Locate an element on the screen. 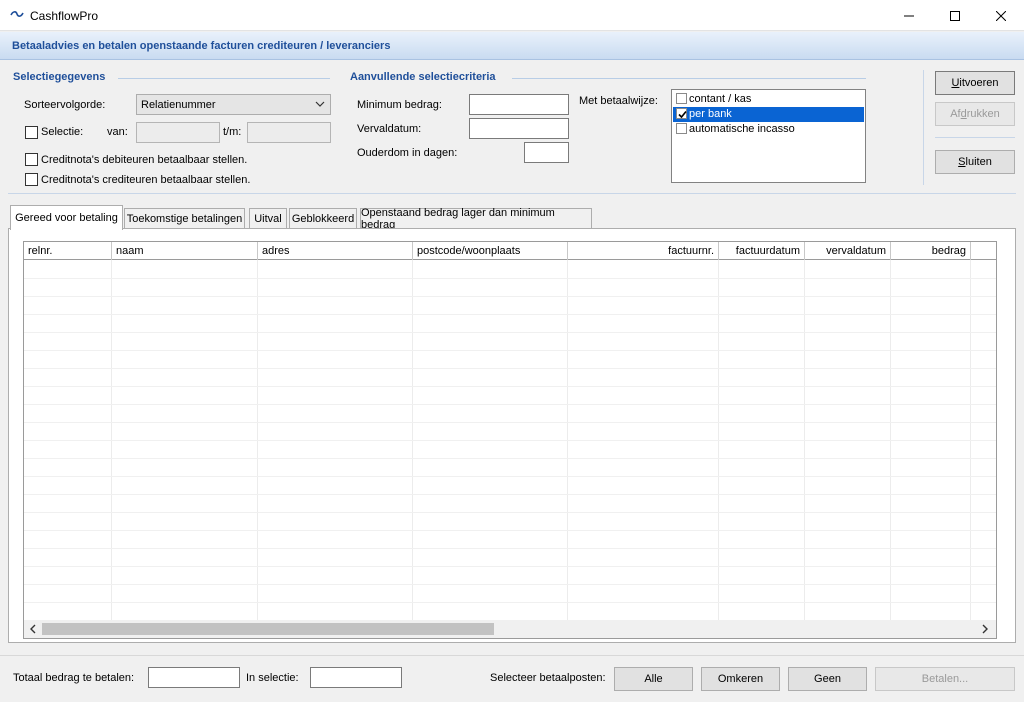 The width and height of the screenshot is (1024, 702). selection-group-divider is located at coordinates (224, 78).